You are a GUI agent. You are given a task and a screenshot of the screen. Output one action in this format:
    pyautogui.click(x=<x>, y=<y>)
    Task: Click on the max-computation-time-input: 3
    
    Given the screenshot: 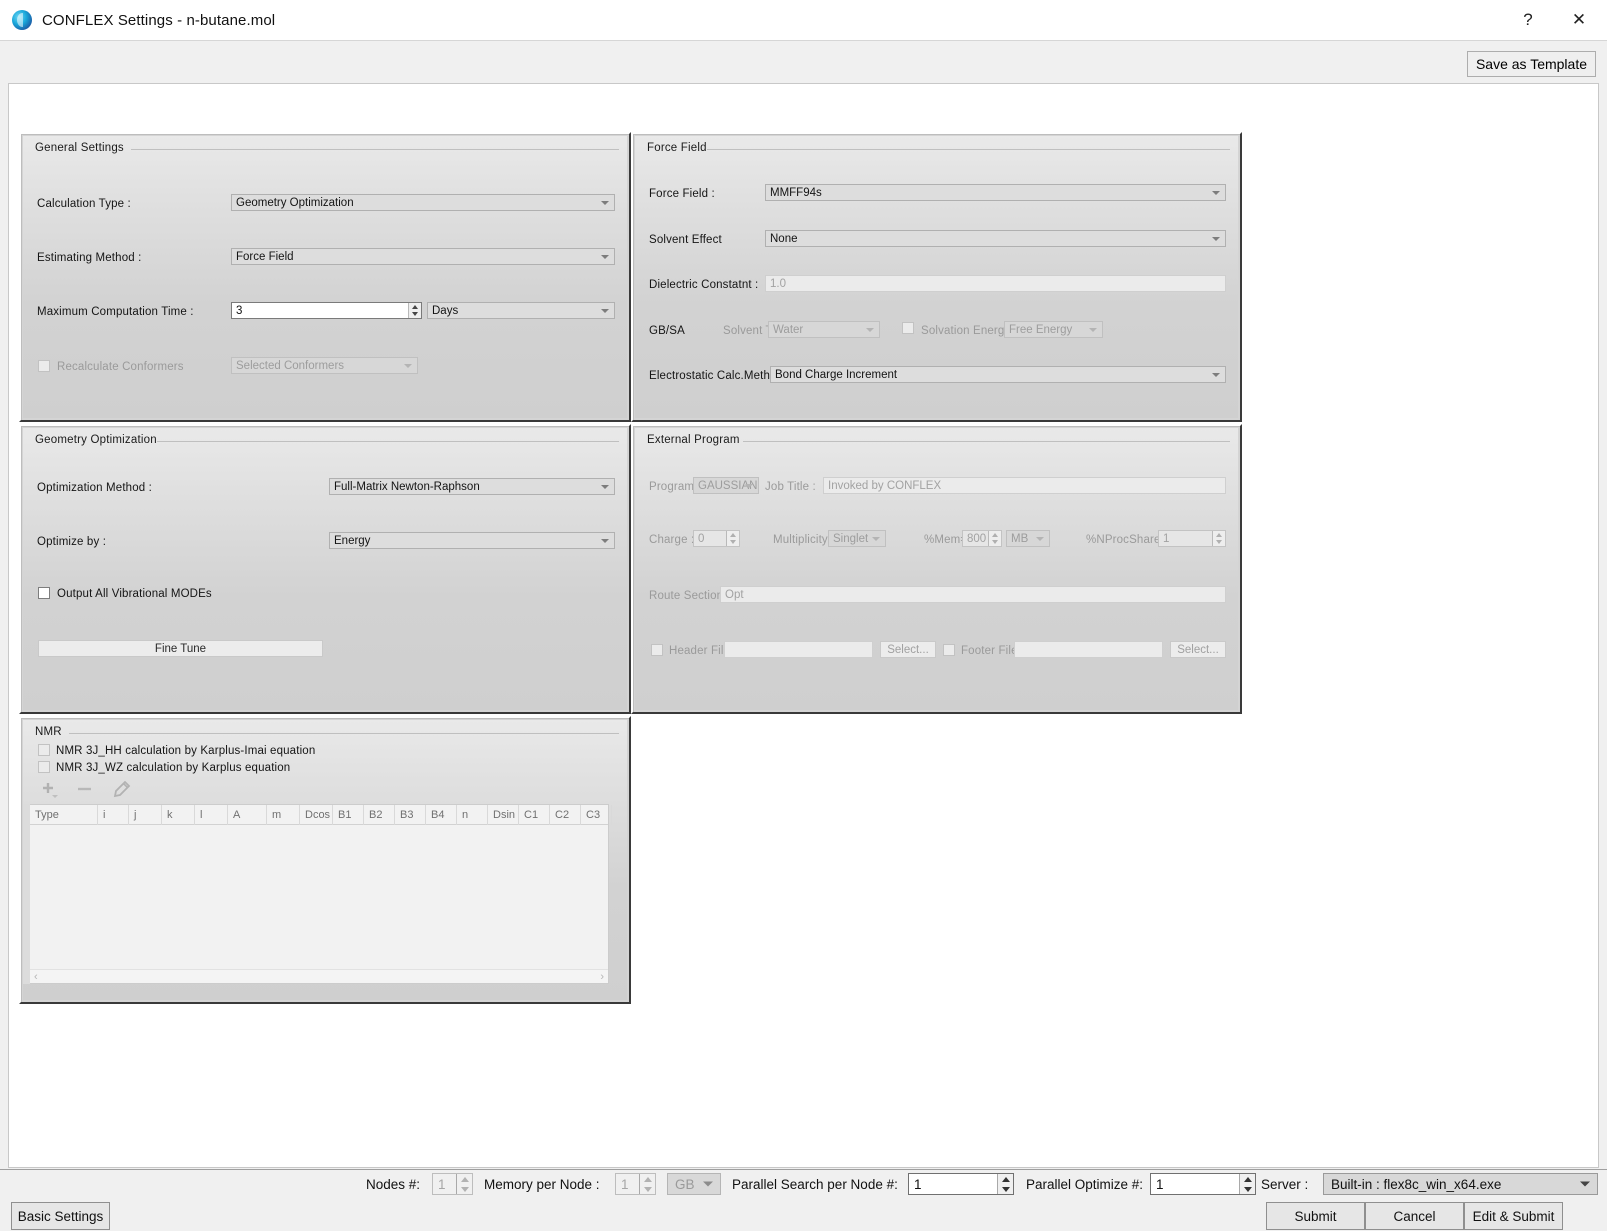 What is the action you would take?
    pyautogui.click(x=326, y=310)
    